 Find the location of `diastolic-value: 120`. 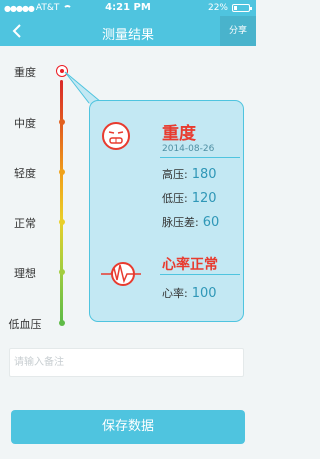

diastolic-value: 120 is located at coordinates (204, 198).